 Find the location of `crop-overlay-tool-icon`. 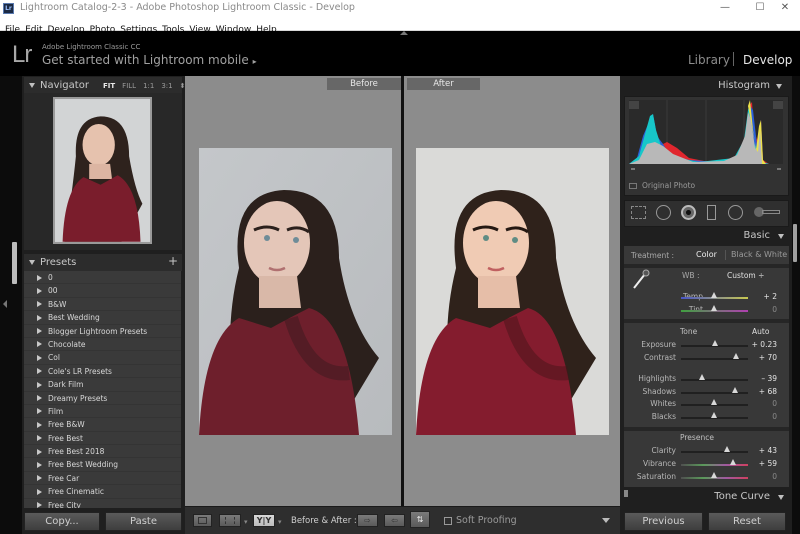

crop-overlay-tool-icon is located at coordinates (638, 212).